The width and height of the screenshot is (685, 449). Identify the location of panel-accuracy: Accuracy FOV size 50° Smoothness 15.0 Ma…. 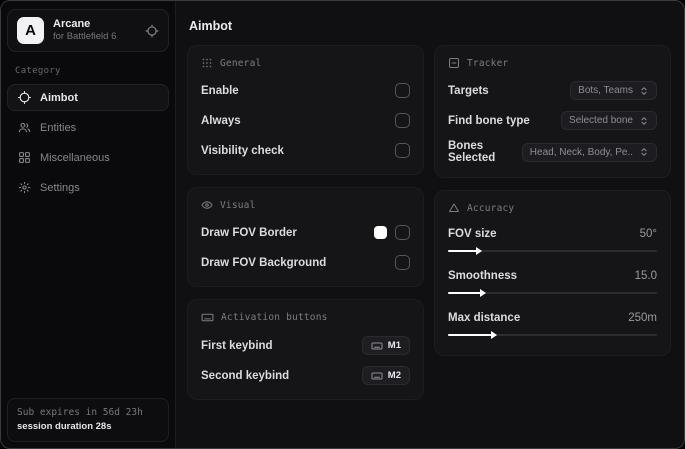
(552, 273).